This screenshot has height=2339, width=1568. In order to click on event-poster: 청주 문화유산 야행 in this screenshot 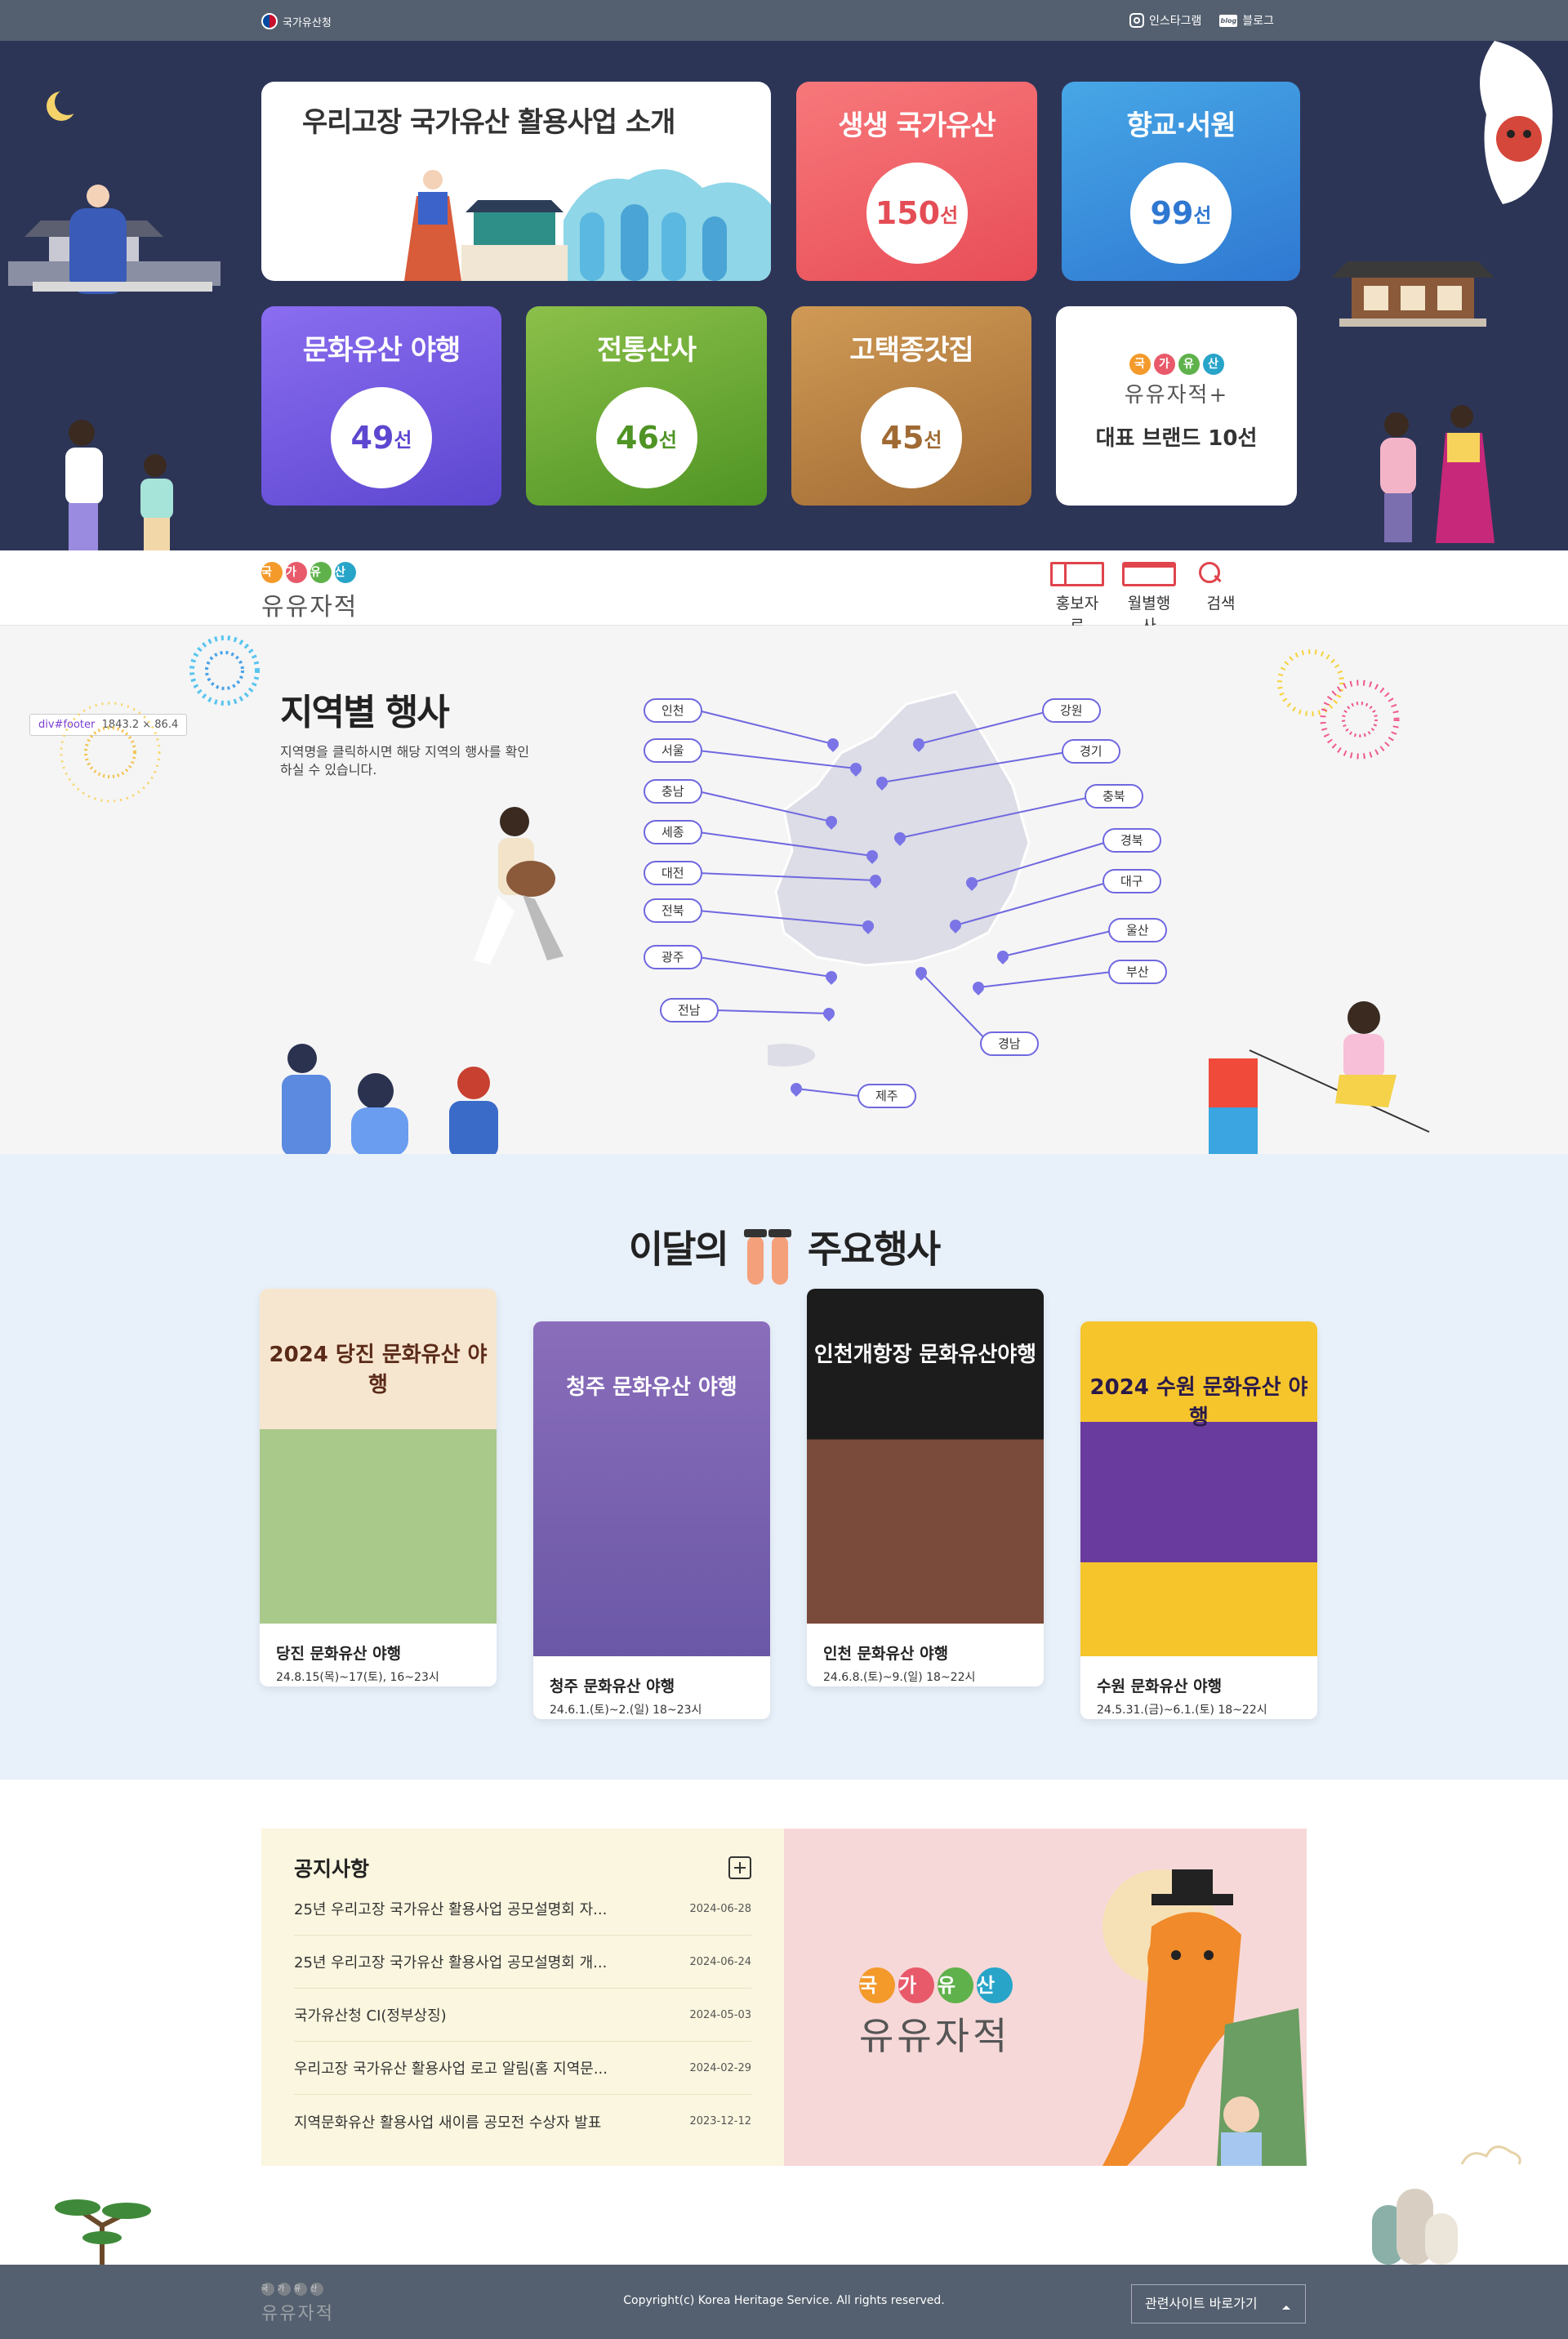, I will do `click(651, 1488)`.